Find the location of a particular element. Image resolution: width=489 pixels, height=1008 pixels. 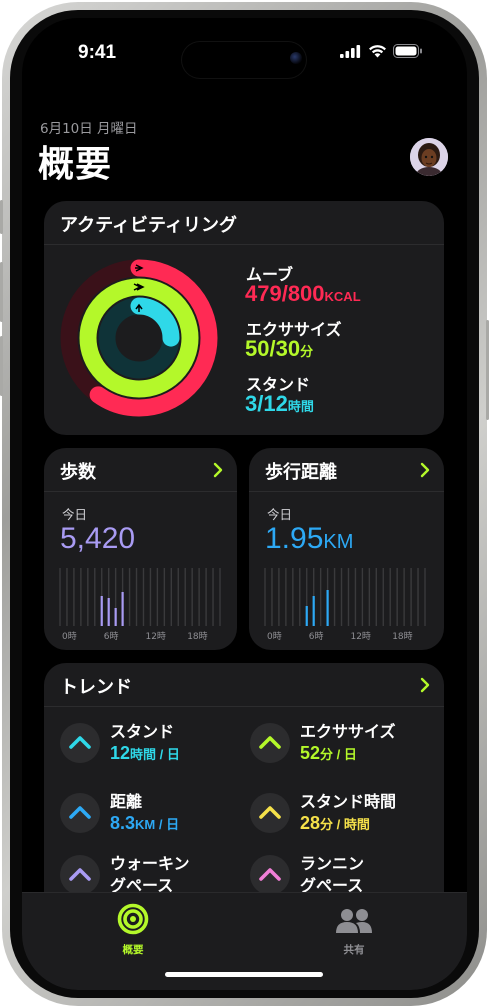

trend-name: 距離 is located at coordinates (126, 801).